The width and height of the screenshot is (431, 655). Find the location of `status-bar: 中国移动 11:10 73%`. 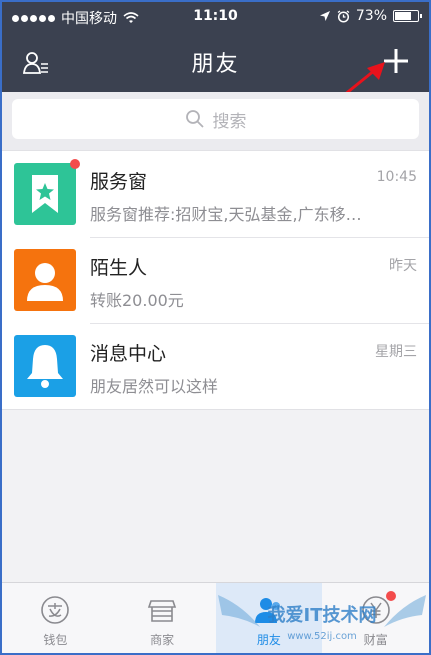

status-bar: 中国移动 11:10 73% is located at coordinates (215, 17).